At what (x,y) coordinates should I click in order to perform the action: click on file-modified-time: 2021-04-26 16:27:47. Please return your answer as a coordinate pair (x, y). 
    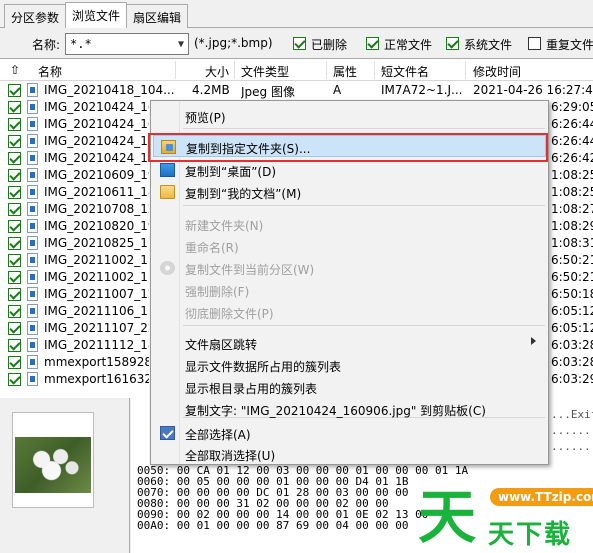
    Looking at the image, I should click on (533, 90).